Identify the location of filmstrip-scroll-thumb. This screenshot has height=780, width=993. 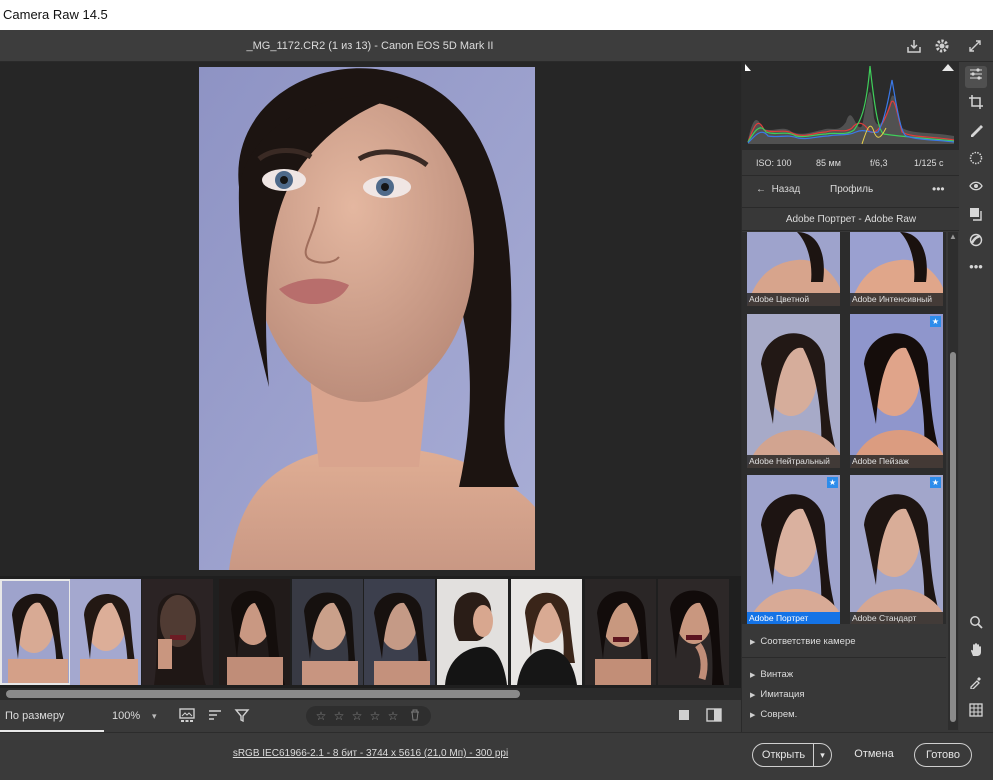
(263, 694).